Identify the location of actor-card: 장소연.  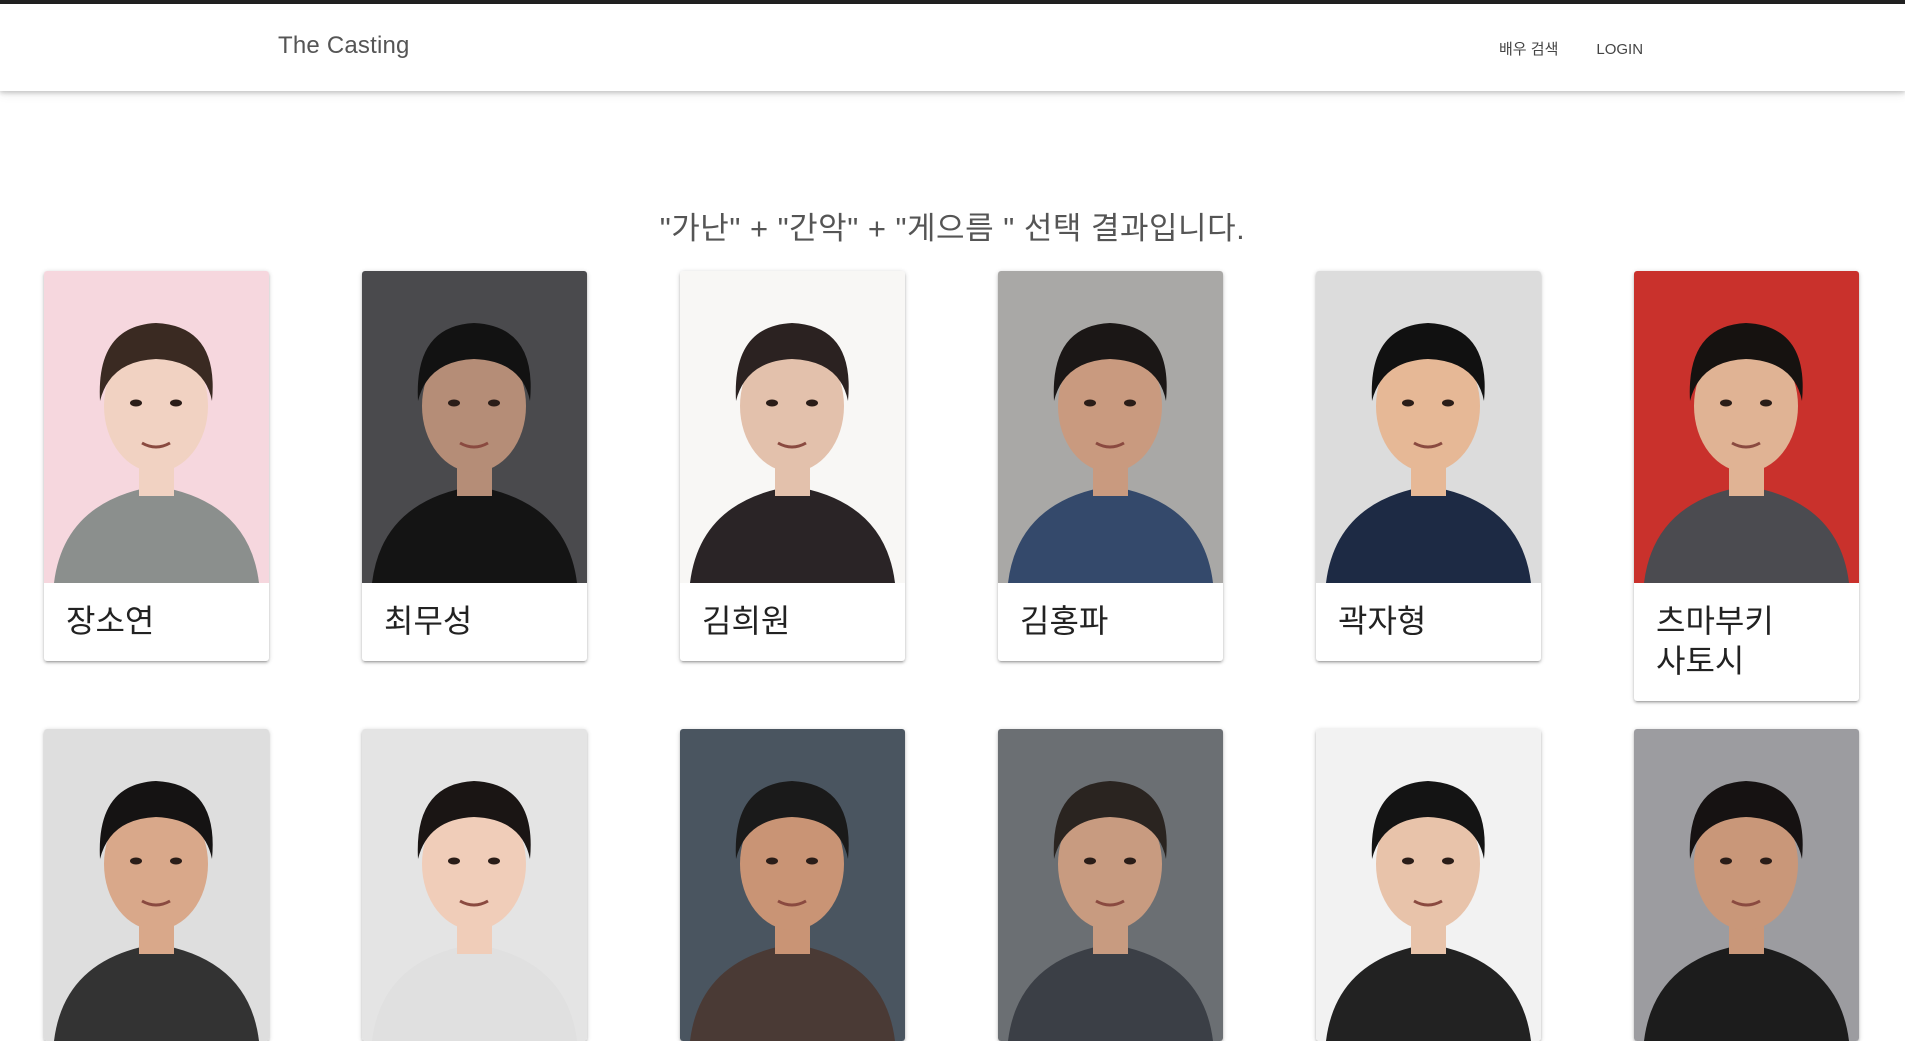
(156, 466).